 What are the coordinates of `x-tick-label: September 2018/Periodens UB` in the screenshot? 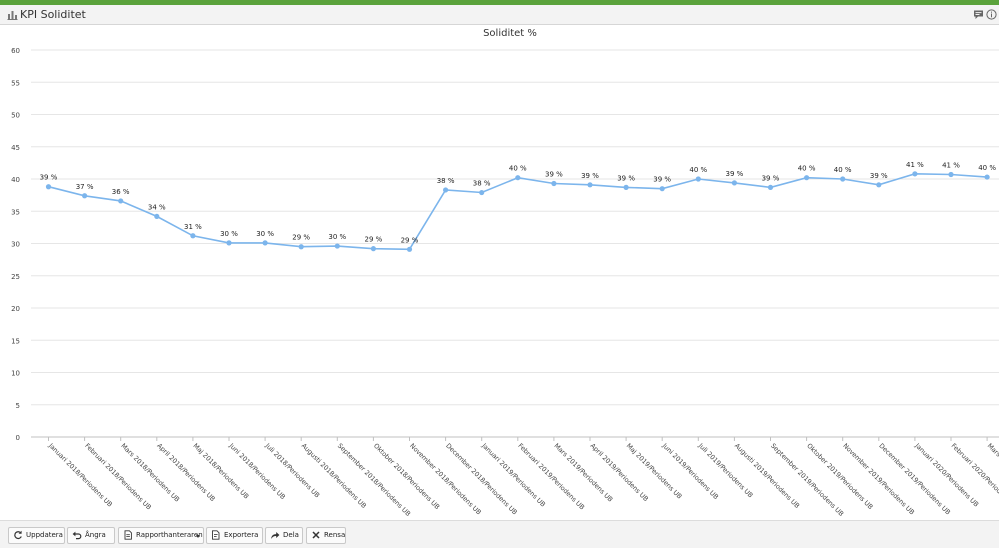 It's located at (374, 480).